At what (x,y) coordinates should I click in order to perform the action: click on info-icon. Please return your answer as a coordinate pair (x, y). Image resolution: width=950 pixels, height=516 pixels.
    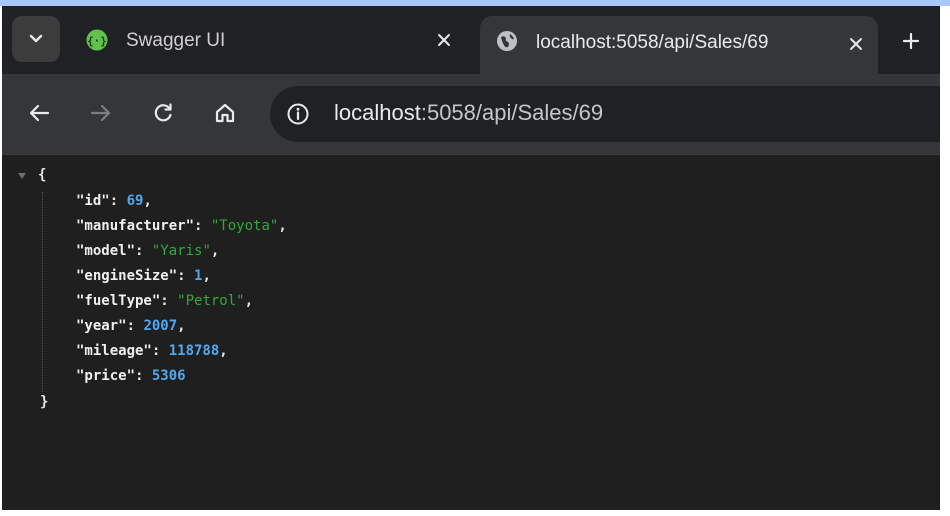
    Looking at the image, I should click on (298, 114).